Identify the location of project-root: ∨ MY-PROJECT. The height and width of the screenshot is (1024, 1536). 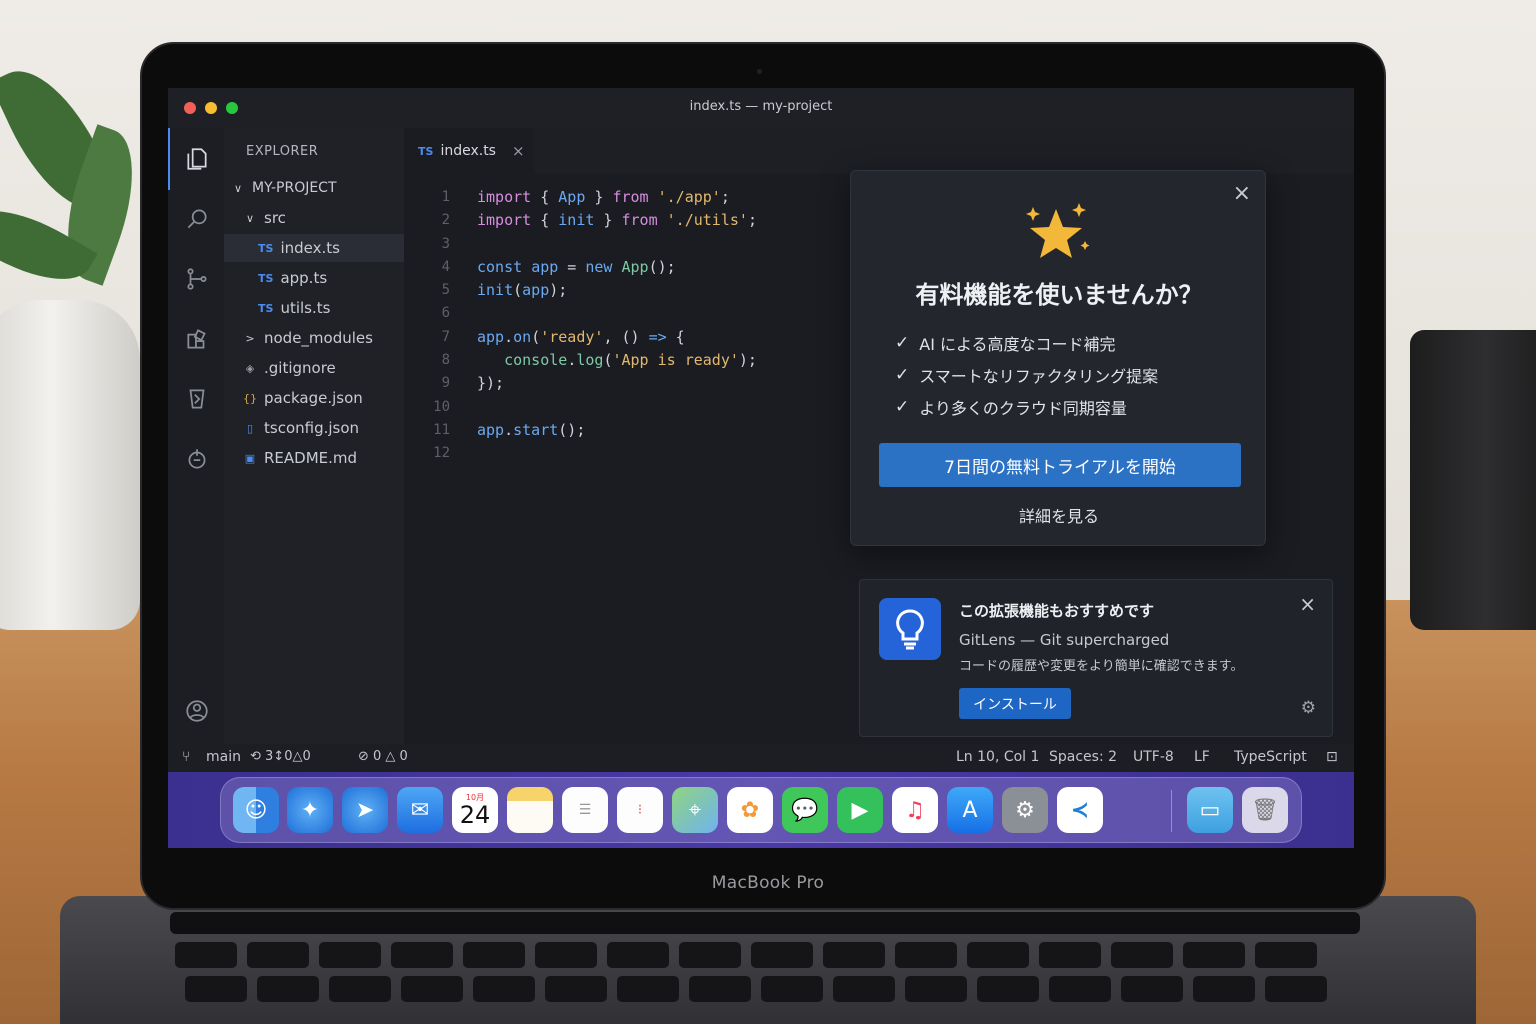
(314, 188).